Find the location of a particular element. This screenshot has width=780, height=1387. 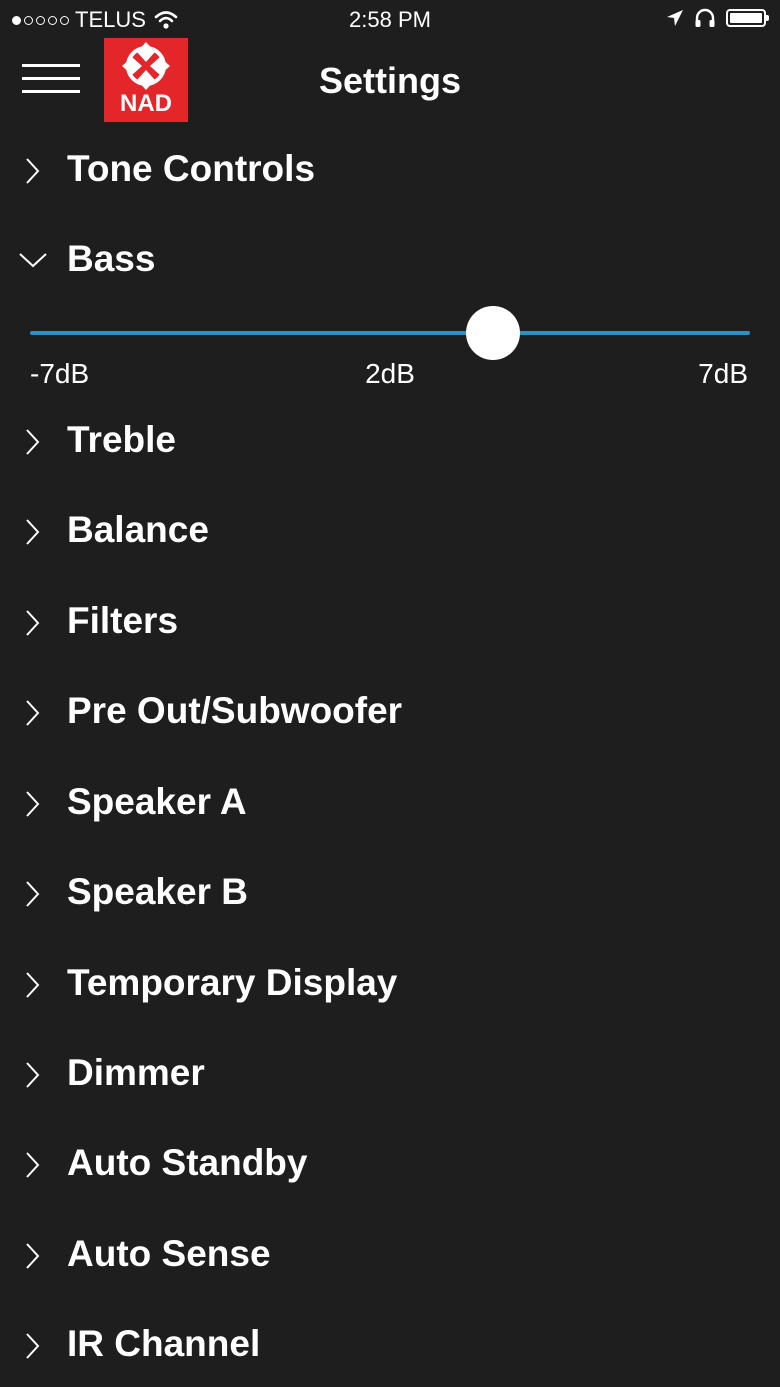

section-filters: Filters is located at coordinates (390, 629).